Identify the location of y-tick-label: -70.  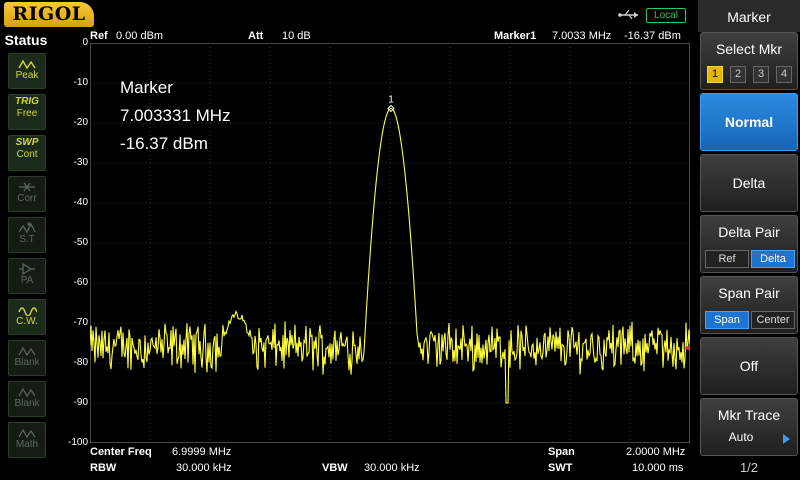
(80, 322).